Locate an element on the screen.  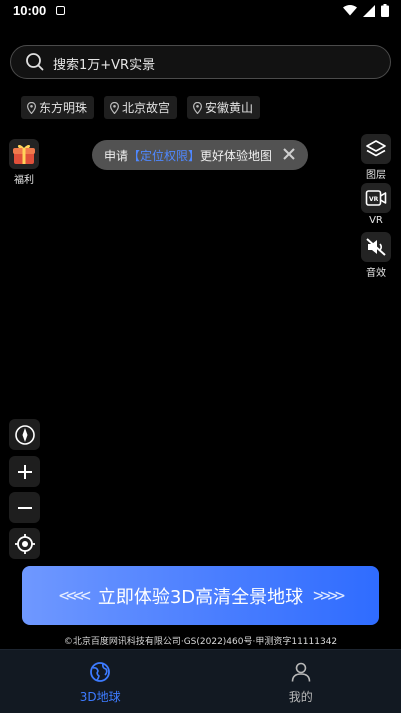
location-permission-toast: 申请 【定位权限】 更好体验地图 is located at coordinates (200, 155).